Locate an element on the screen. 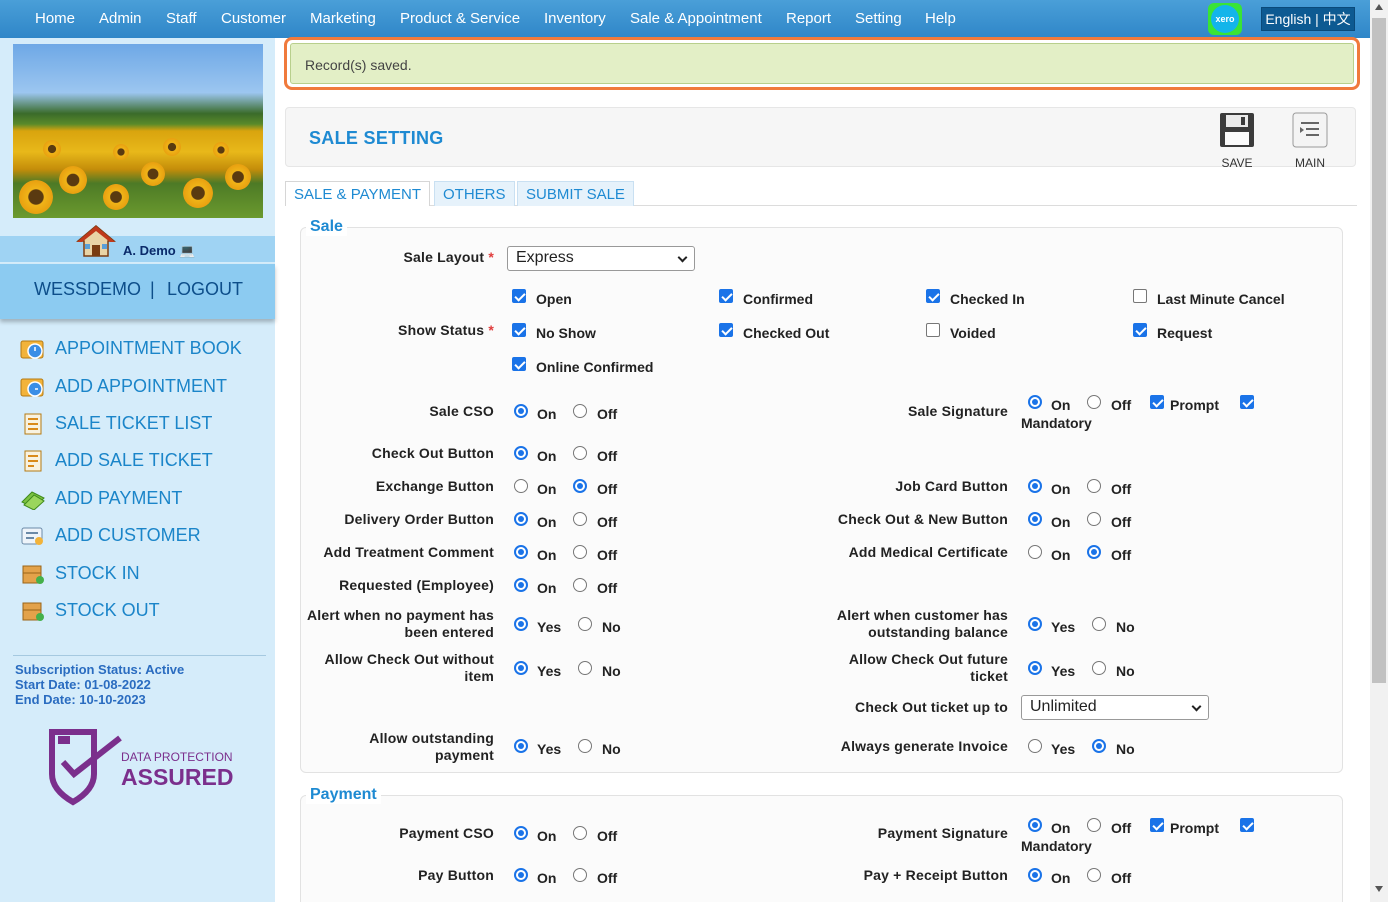 The height and width of the screenshot is (902, 1388). alert-outstanding-balance-no-radio is located at coordinates (1099, 624).